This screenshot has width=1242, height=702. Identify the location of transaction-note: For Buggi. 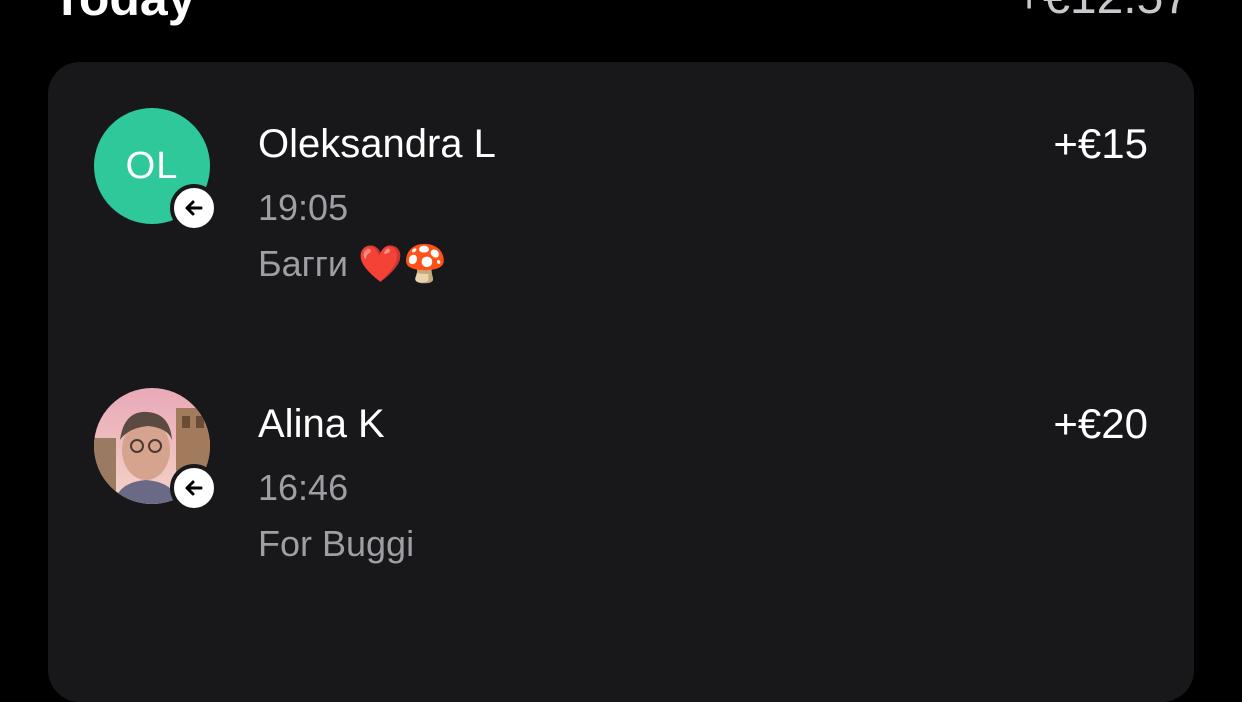
(336, 543).